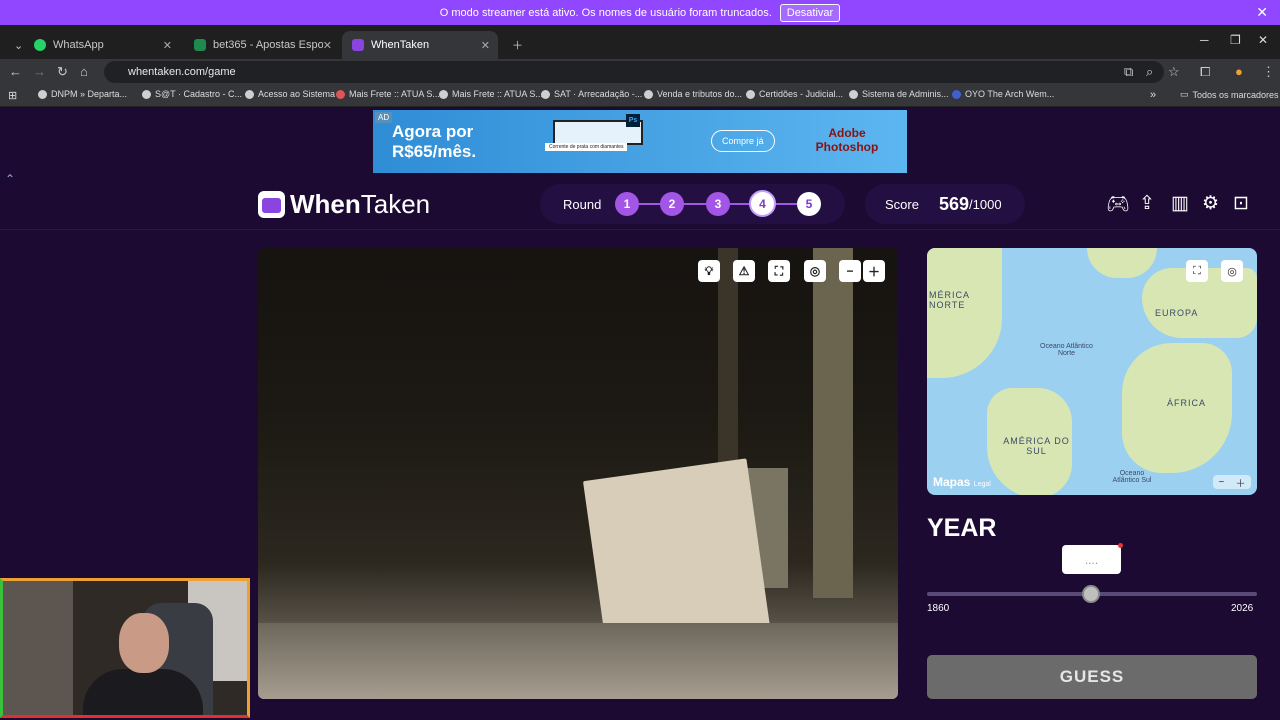 The height and width of the screenshot is (720, 1280). I want to click on map-attribution-text: Mapas, so click(952, 482).